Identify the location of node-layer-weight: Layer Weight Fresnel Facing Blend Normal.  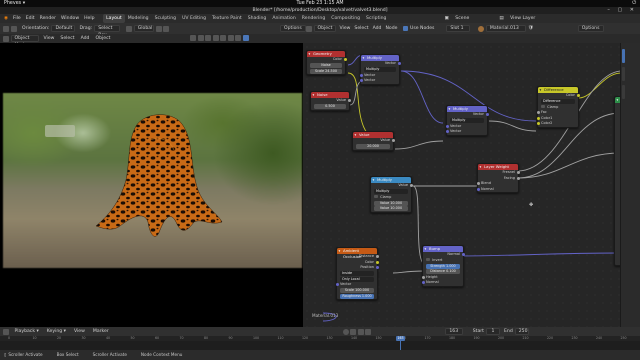
(498, 178).